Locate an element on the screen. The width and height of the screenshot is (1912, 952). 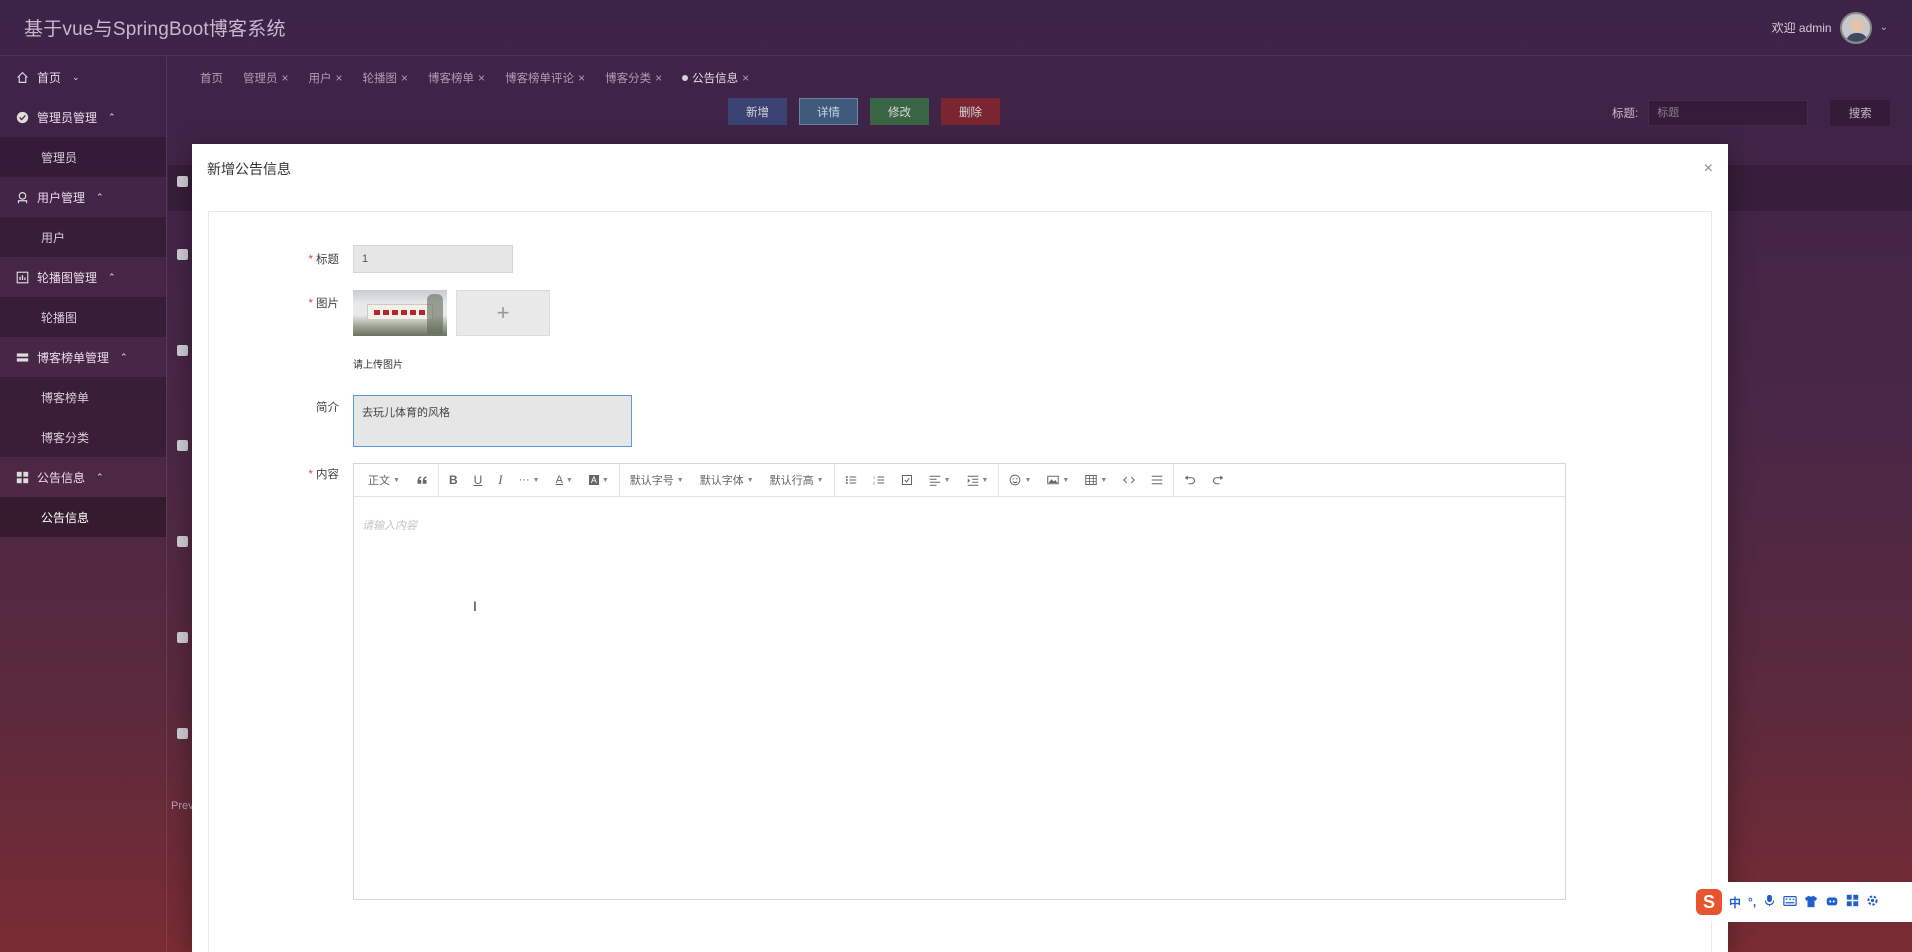
content-label: * 内容 is located at coordinates (323, 475).